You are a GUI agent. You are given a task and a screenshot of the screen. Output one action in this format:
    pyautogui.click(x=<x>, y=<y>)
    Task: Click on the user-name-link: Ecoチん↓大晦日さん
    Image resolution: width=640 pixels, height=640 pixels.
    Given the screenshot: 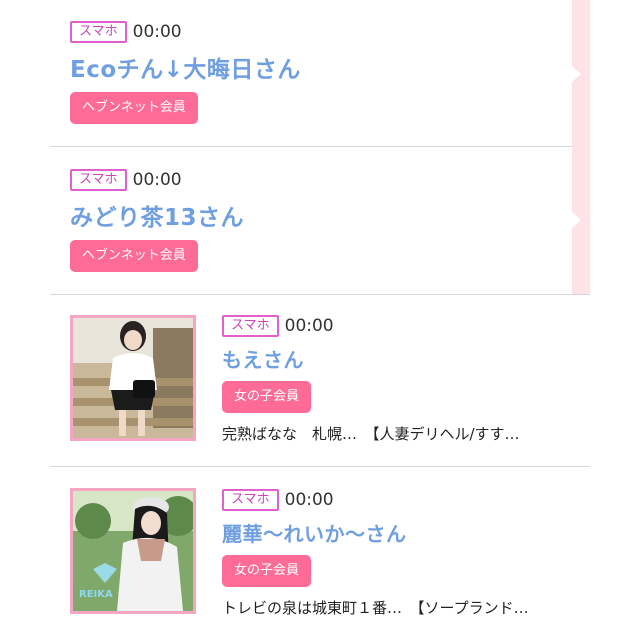 What is the action you would take?
    pyautogui.click(x=340, y=67)
    